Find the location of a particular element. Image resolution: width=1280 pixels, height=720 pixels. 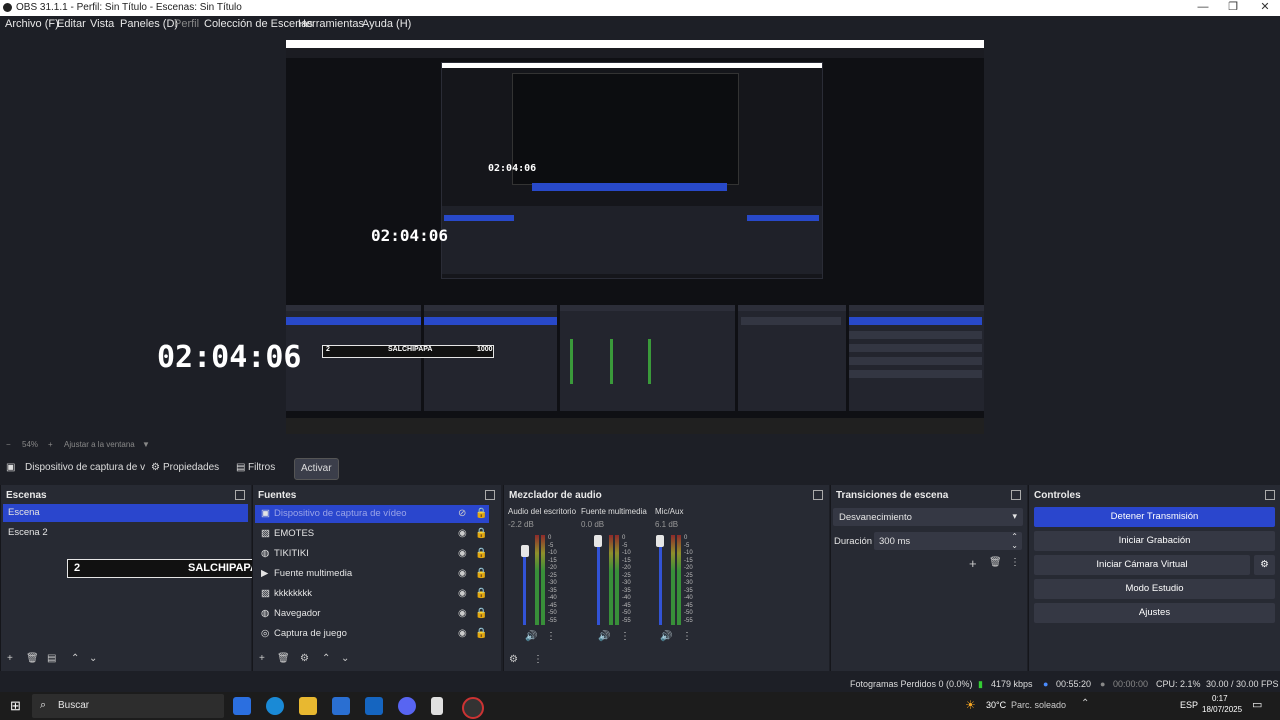

obs-taskbar-icon is located at coordinates (473, 708).